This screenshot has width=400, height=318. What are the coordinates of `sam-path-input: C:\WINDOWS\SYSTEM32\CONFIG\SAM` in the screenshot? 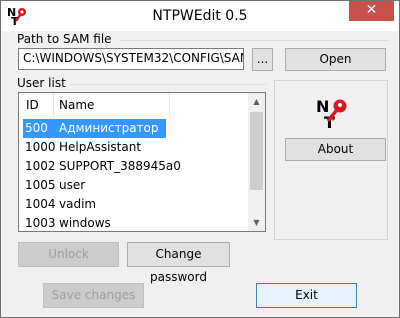 It's located at (131, 59).